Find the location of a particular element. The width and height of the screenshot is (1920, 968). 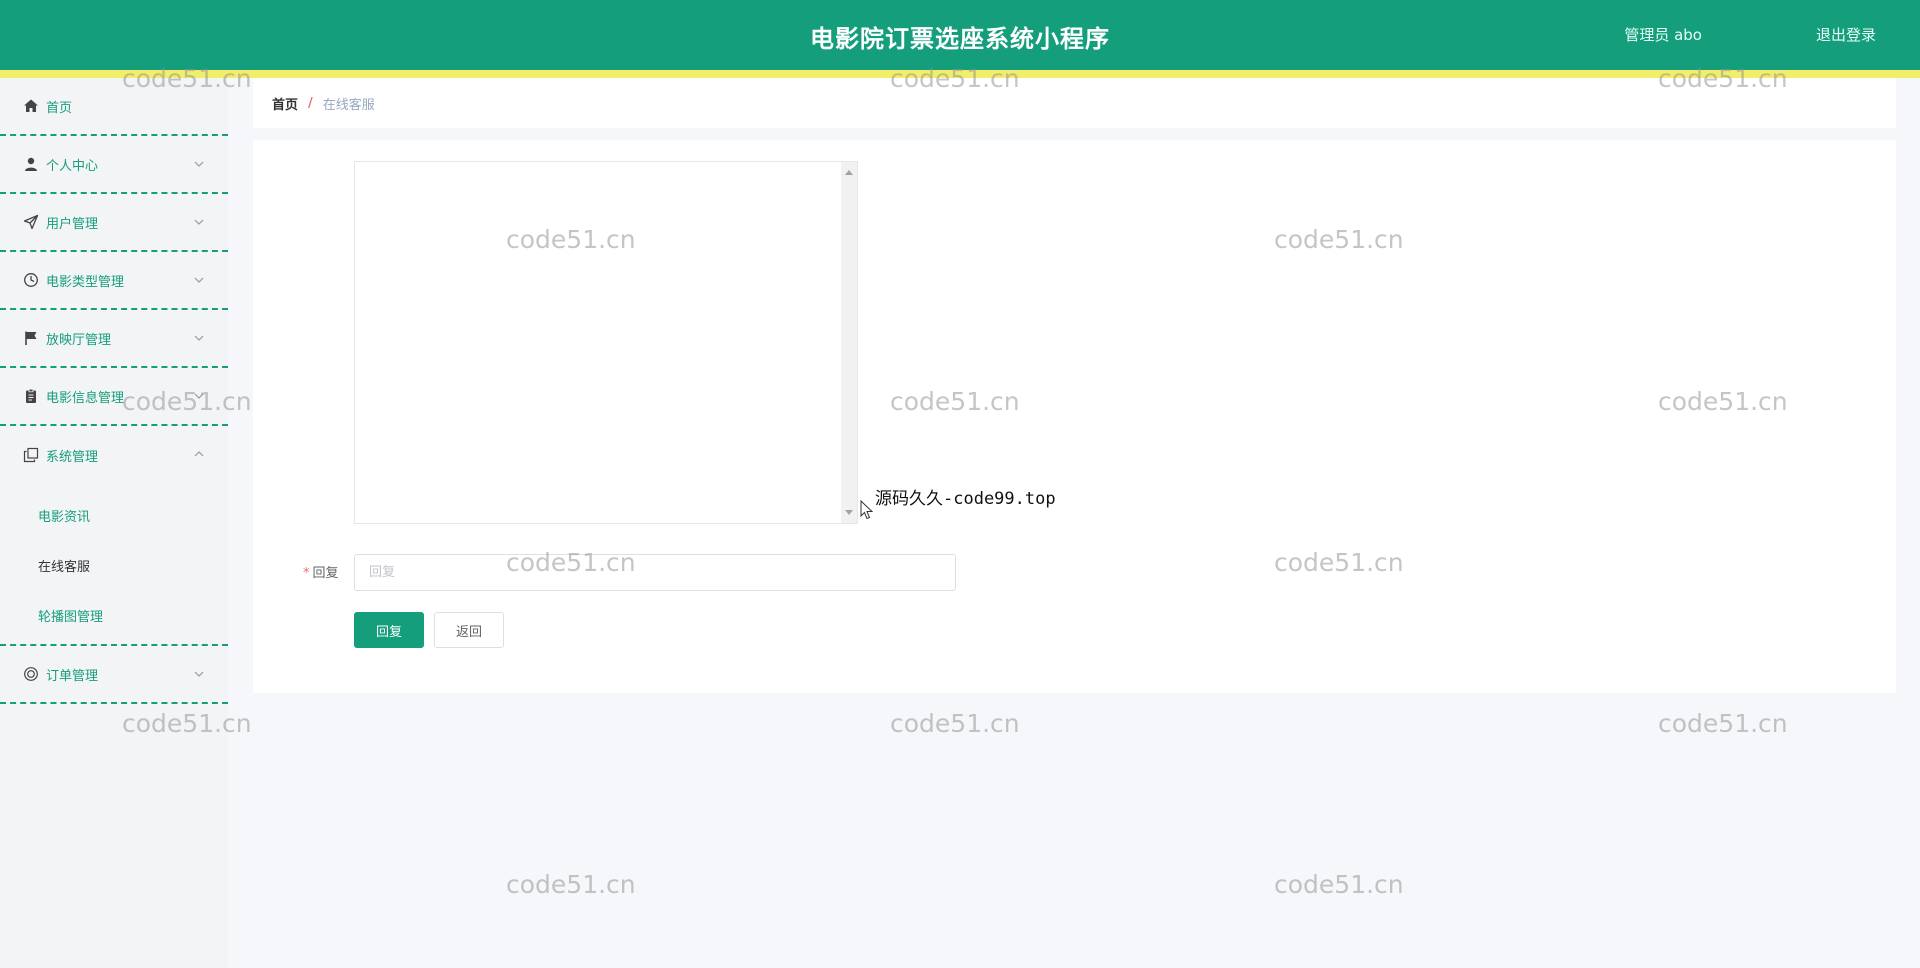

copy-icon is located at coordinates (31, 455).